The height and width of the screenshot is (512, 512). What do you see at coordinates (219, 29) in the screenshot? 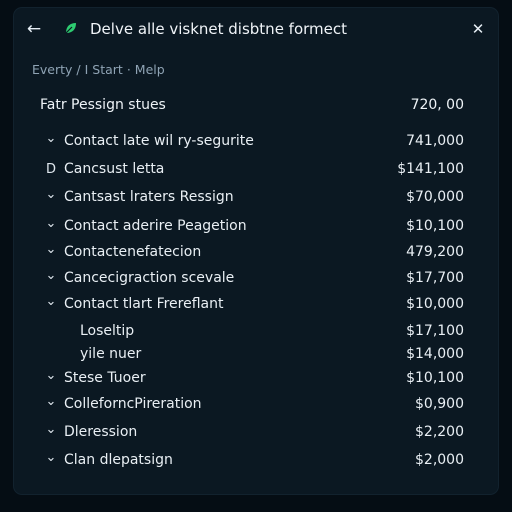
I see `window-title: Delve alle visknet disbtne formect` at bounding box center [219, 29].